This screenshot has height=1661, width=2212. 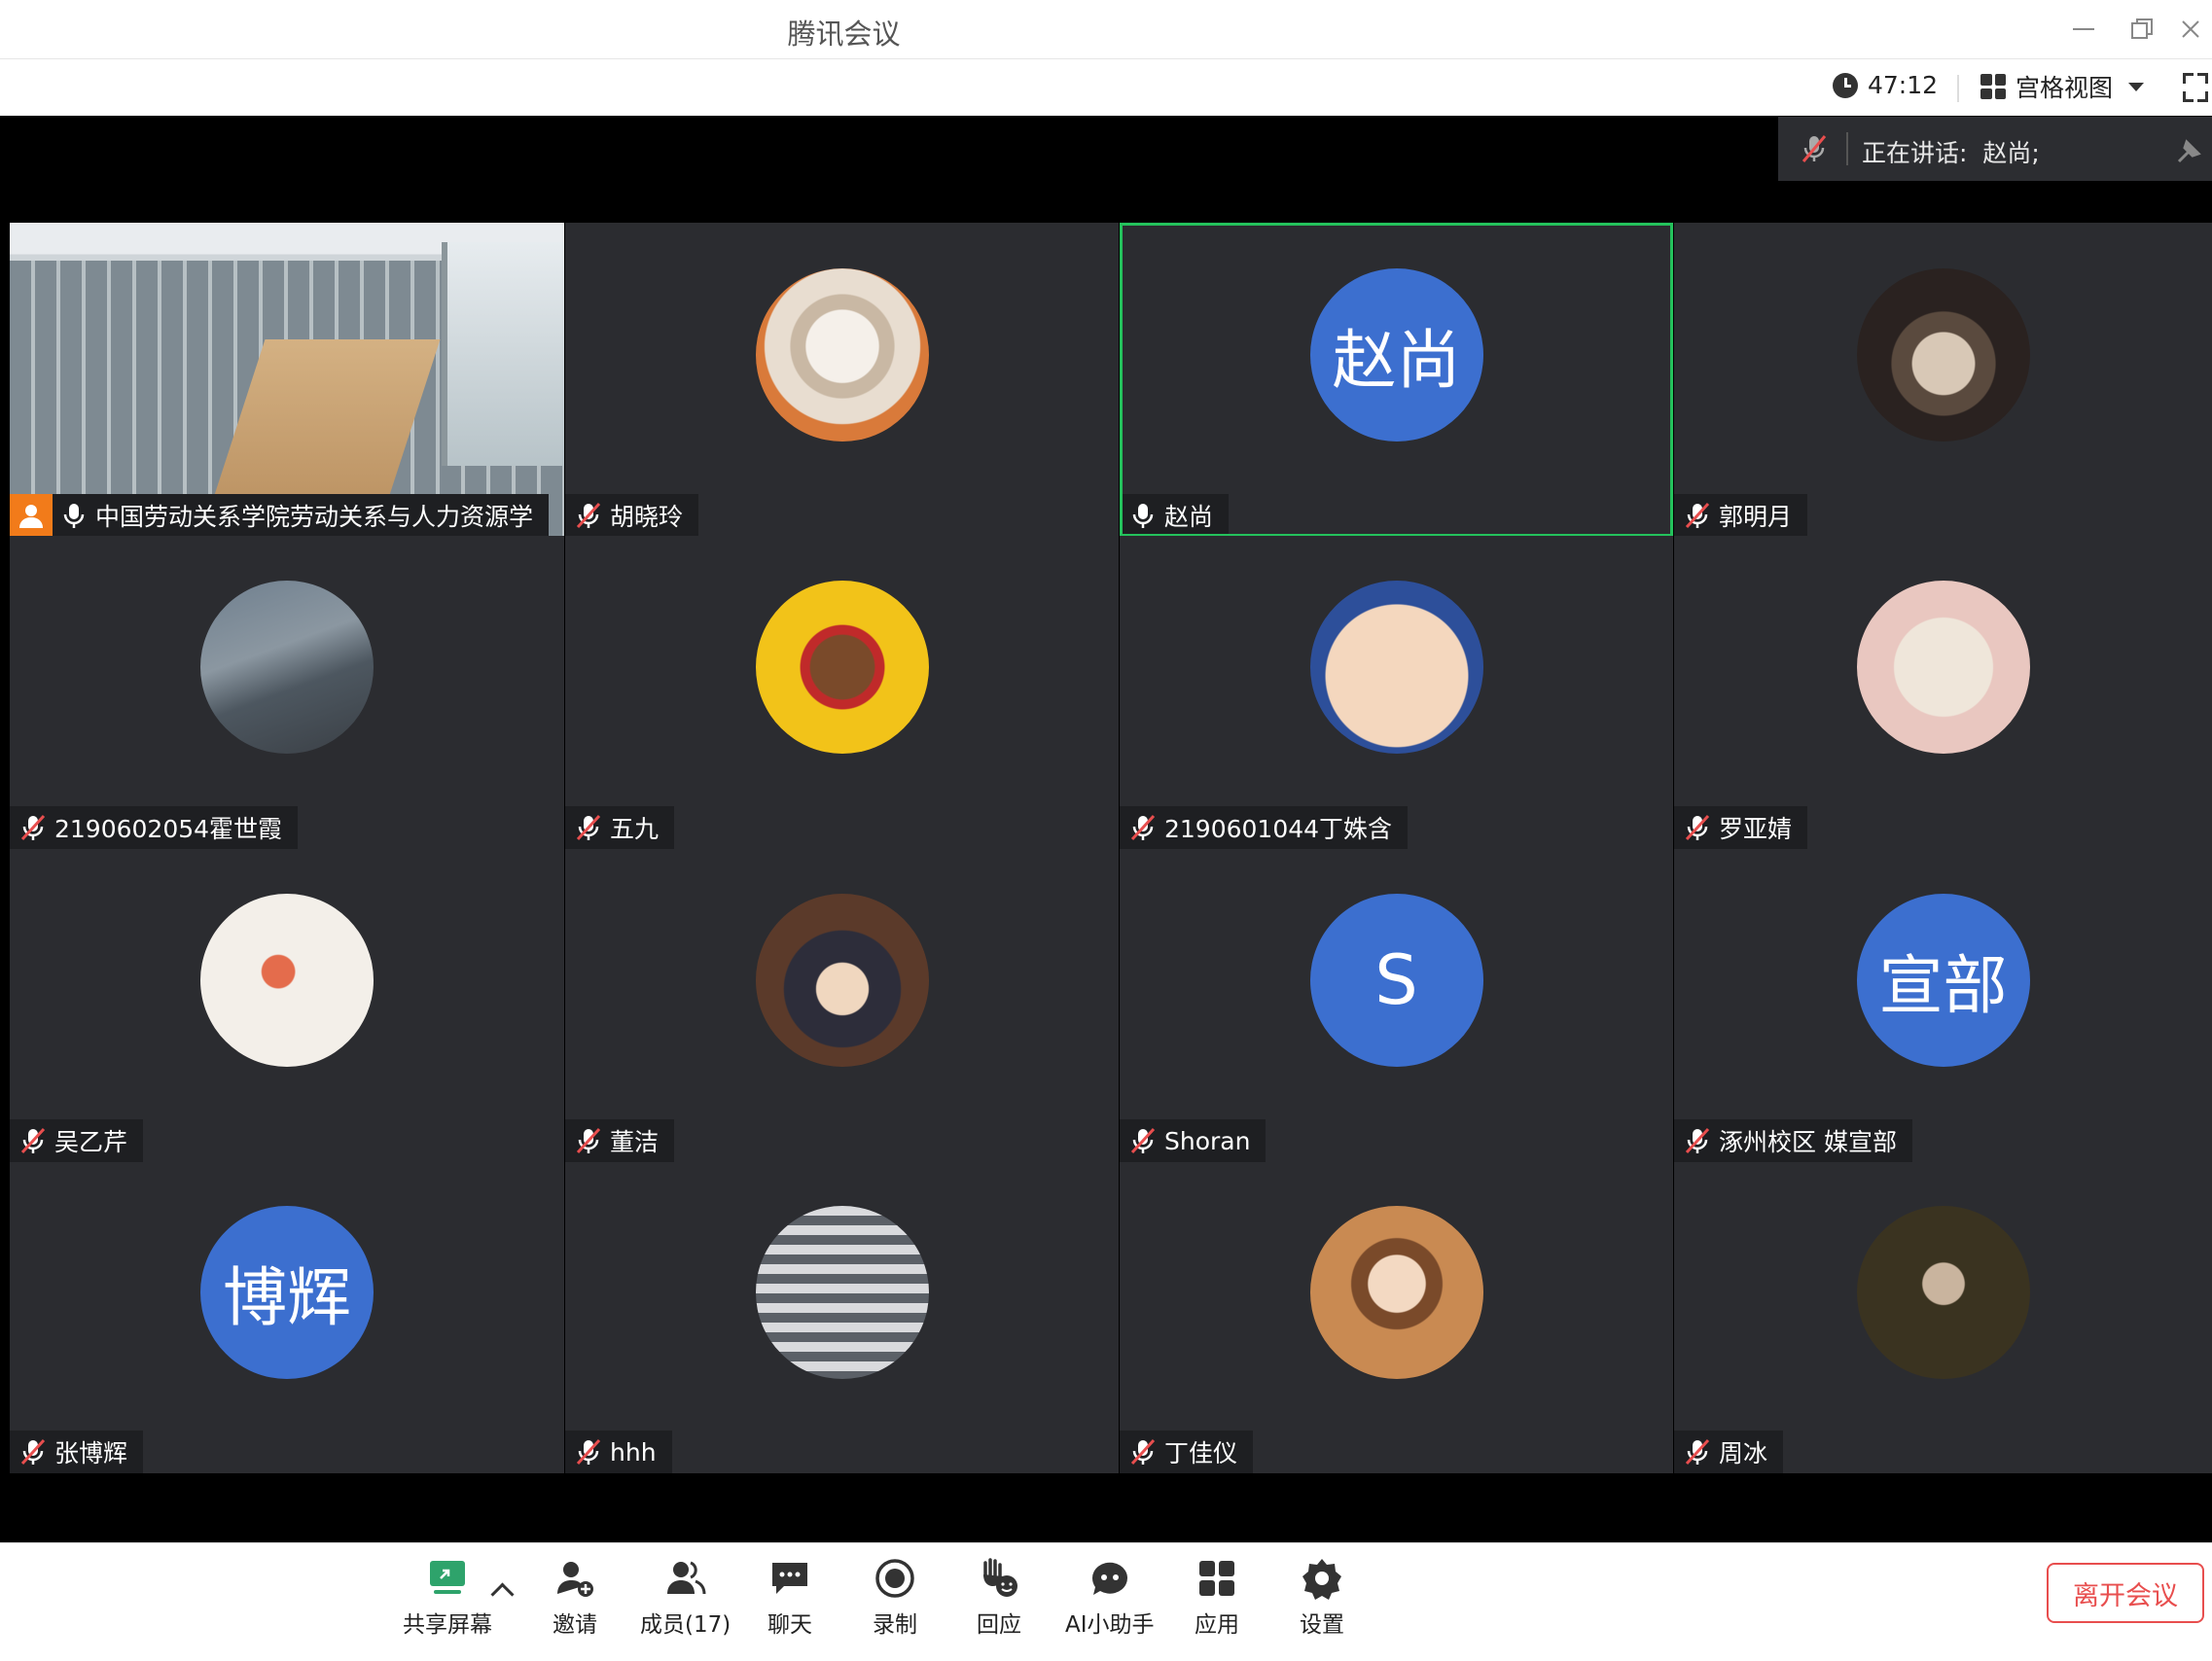 I want to click on restore-icon, so click(x=2142, y=28).